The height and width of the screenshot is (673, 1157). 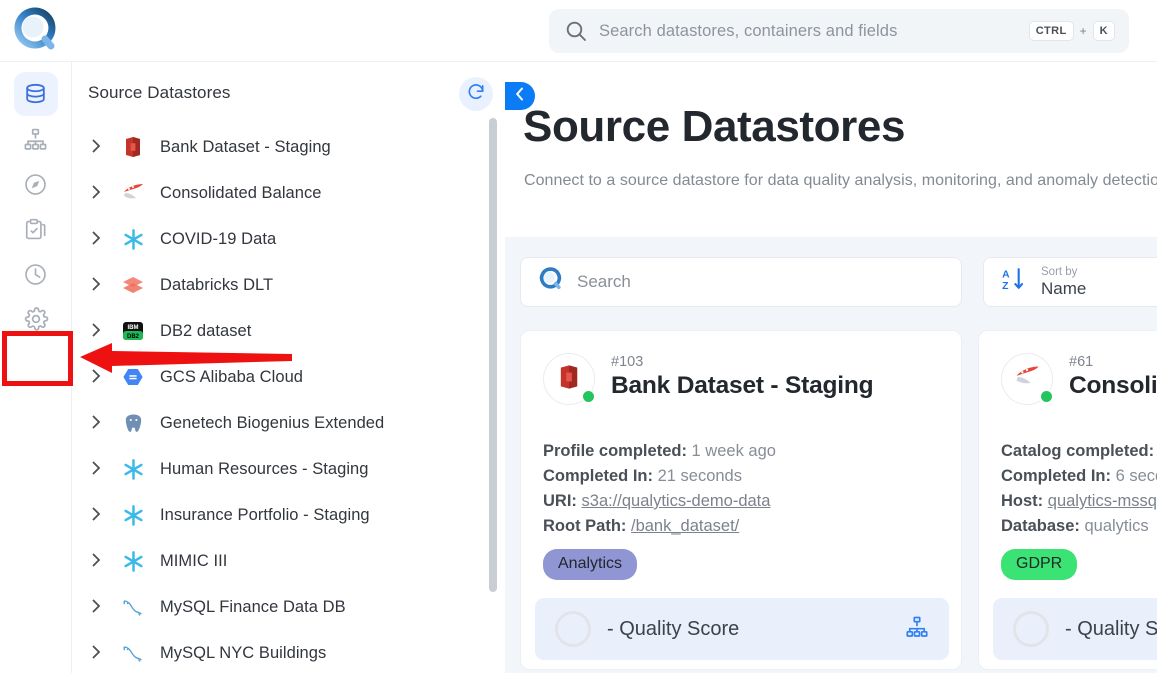 I want to click on search-shortcut: CTRL + K, so click(x=1071, y=31).